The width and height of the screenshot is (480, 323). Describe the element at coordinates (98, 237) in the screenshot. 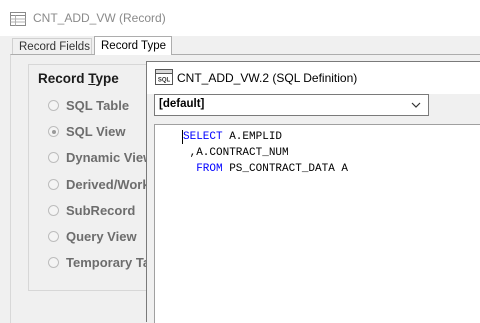

I see `radio-query-view: Query View` at that location.